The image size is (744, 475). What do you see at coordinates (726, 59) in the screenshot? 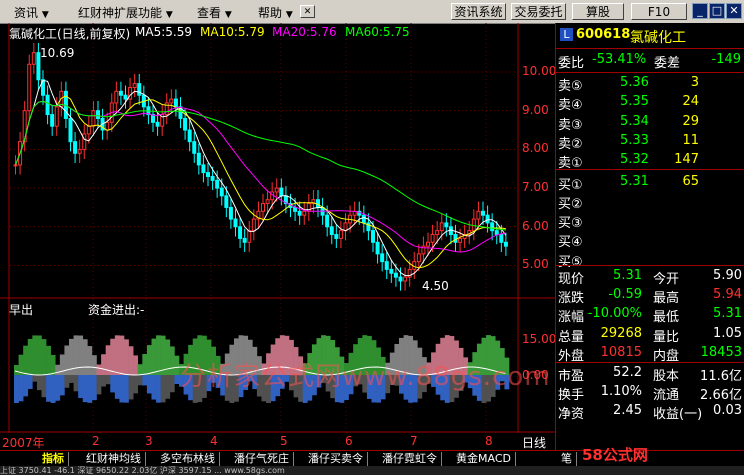
I see `weicha-value: -149` at bounding box center [726, 59].